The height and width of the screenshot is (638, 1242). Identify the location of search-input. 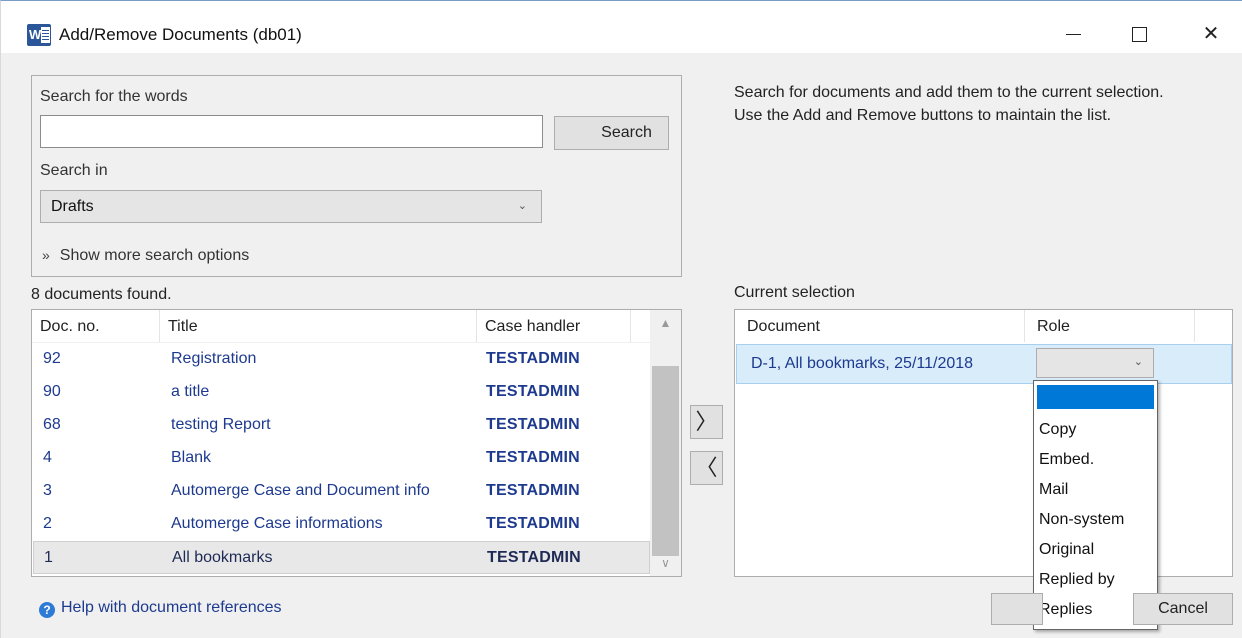
(291, 131).